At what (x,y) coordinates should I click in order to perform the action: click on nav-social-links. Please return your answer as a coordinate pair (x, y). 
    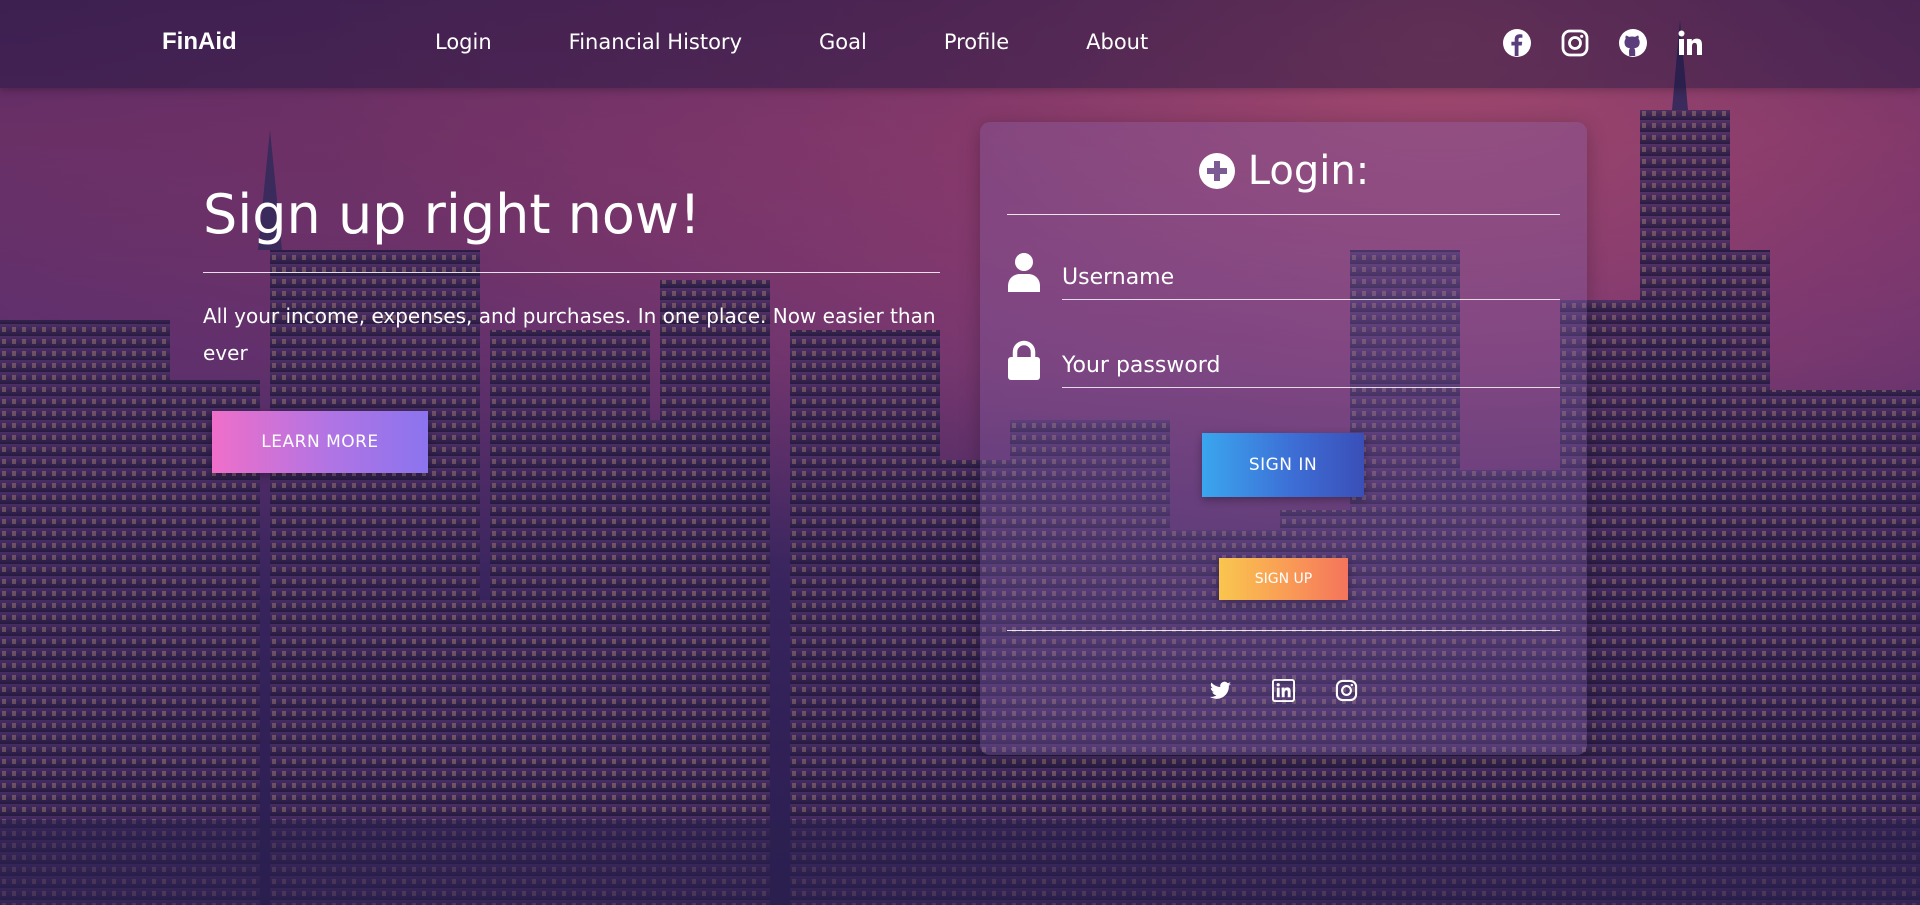
    Looking at the image, I should click on (1604, 43).